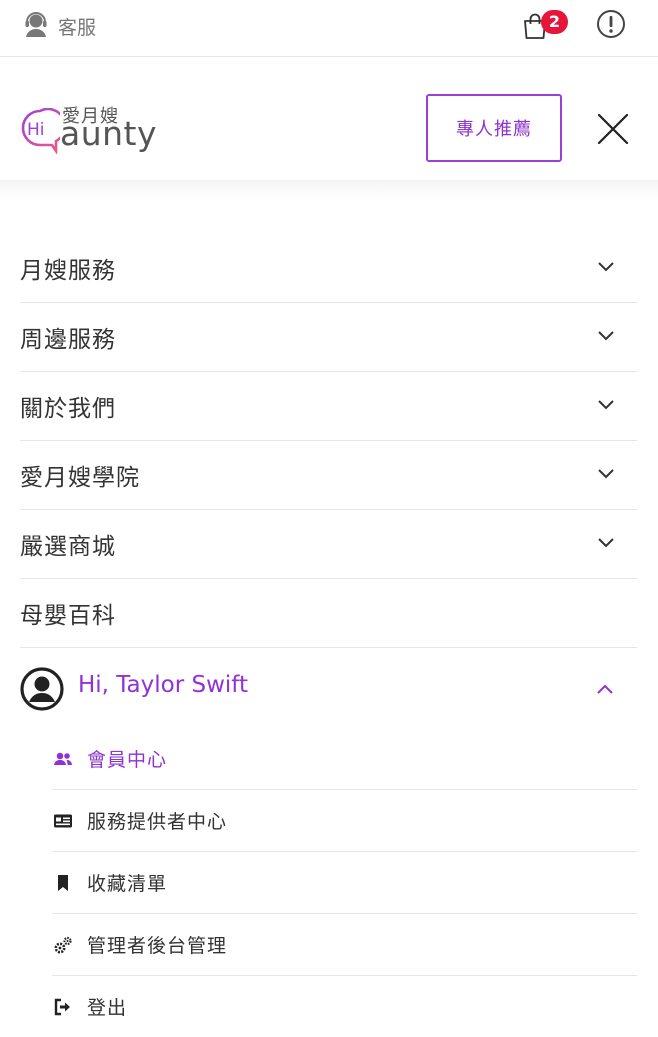 This screenshot has width=658, height=1037. Describe the element at coordinates (328, 689) in the screenshot. I see `user-account-toggle: Hi, Taylor Swift` at that location.